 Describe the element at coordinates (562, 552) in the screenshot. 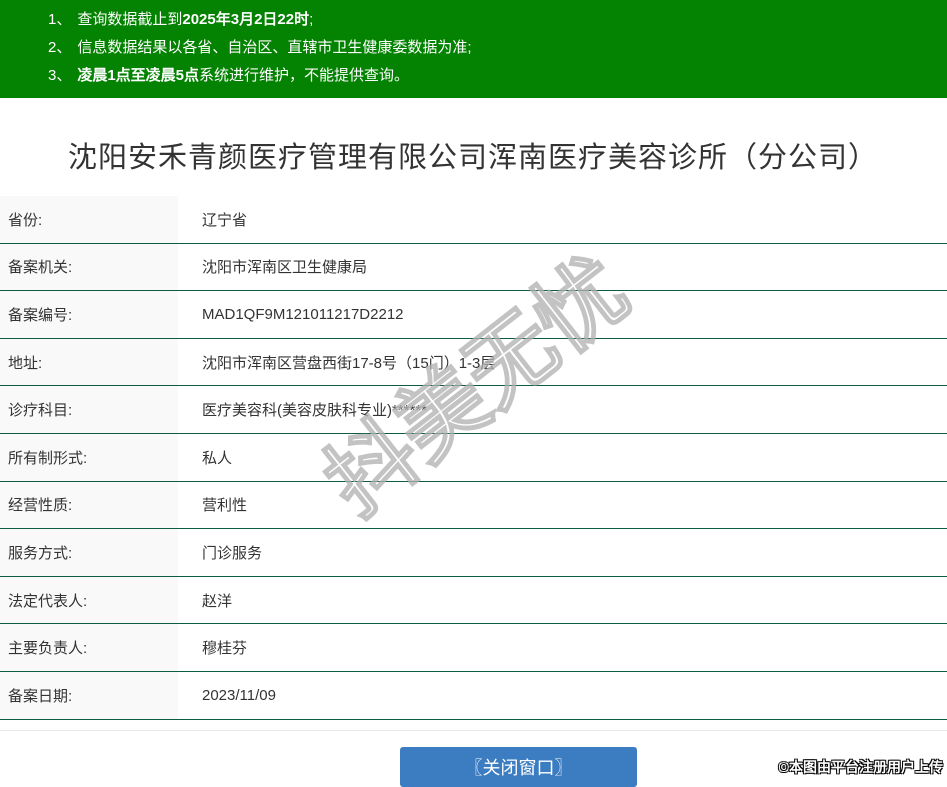

I see `row-value: 门诊服务` at that location.